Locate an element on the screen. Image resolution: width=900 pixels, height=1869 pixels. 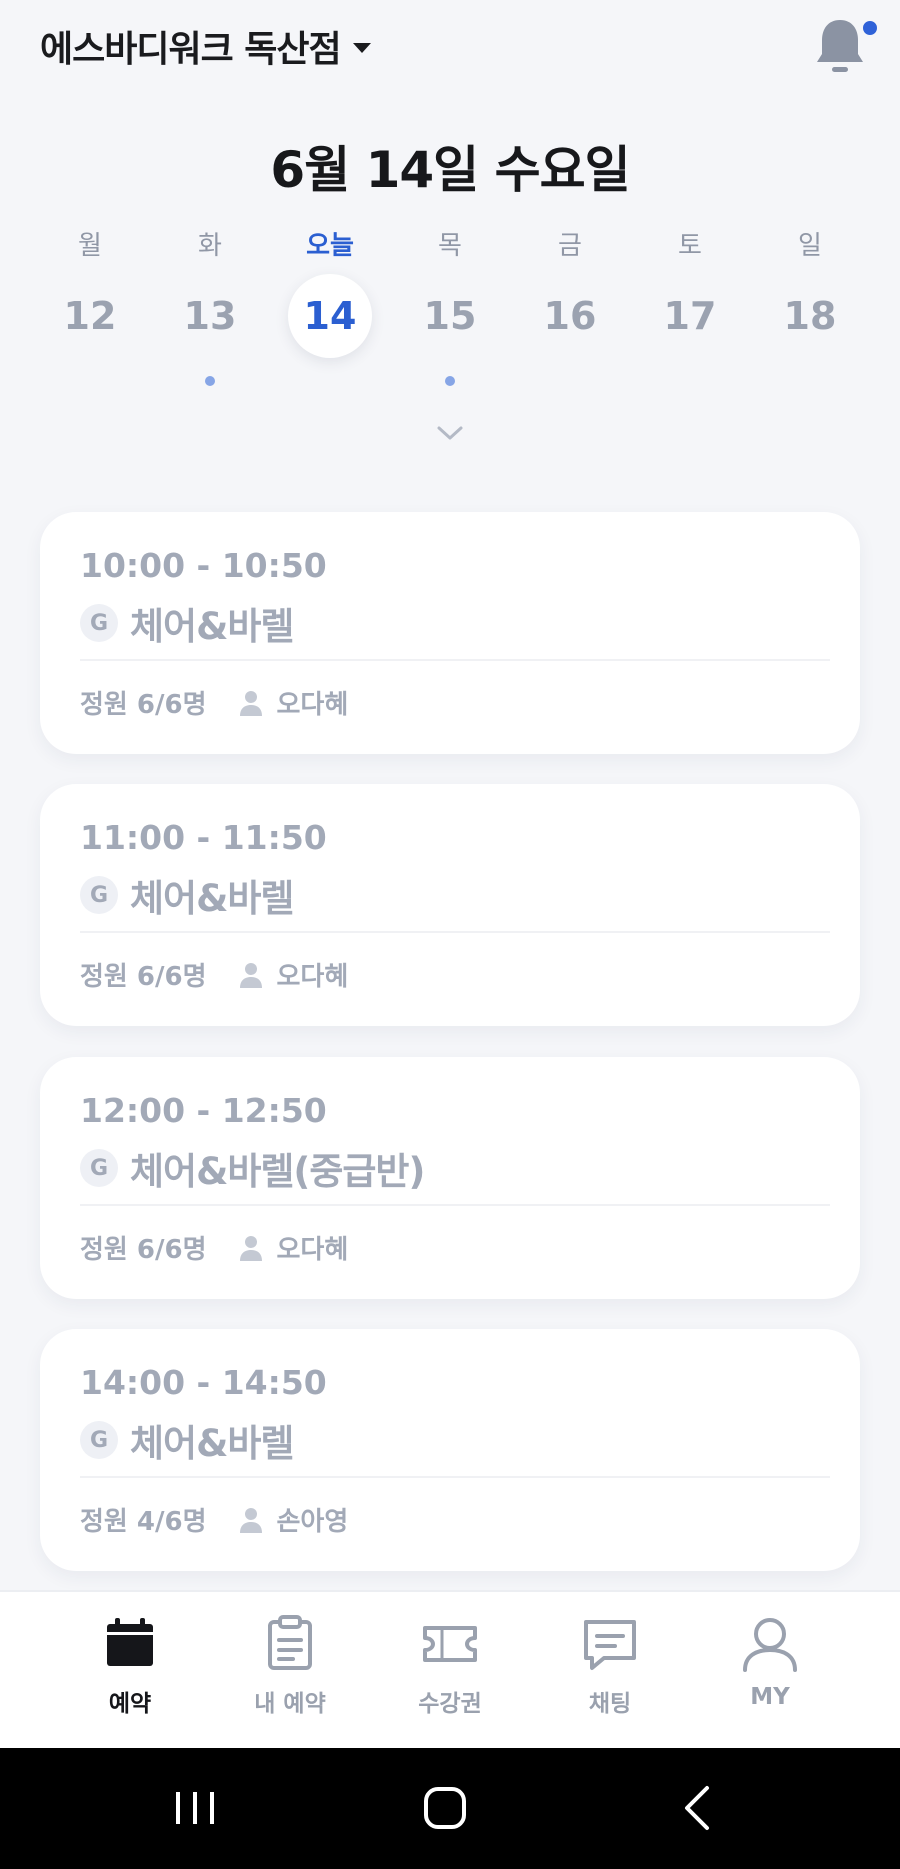
nav-item-reservation: 예약 is located at coordinates (130, 1671).